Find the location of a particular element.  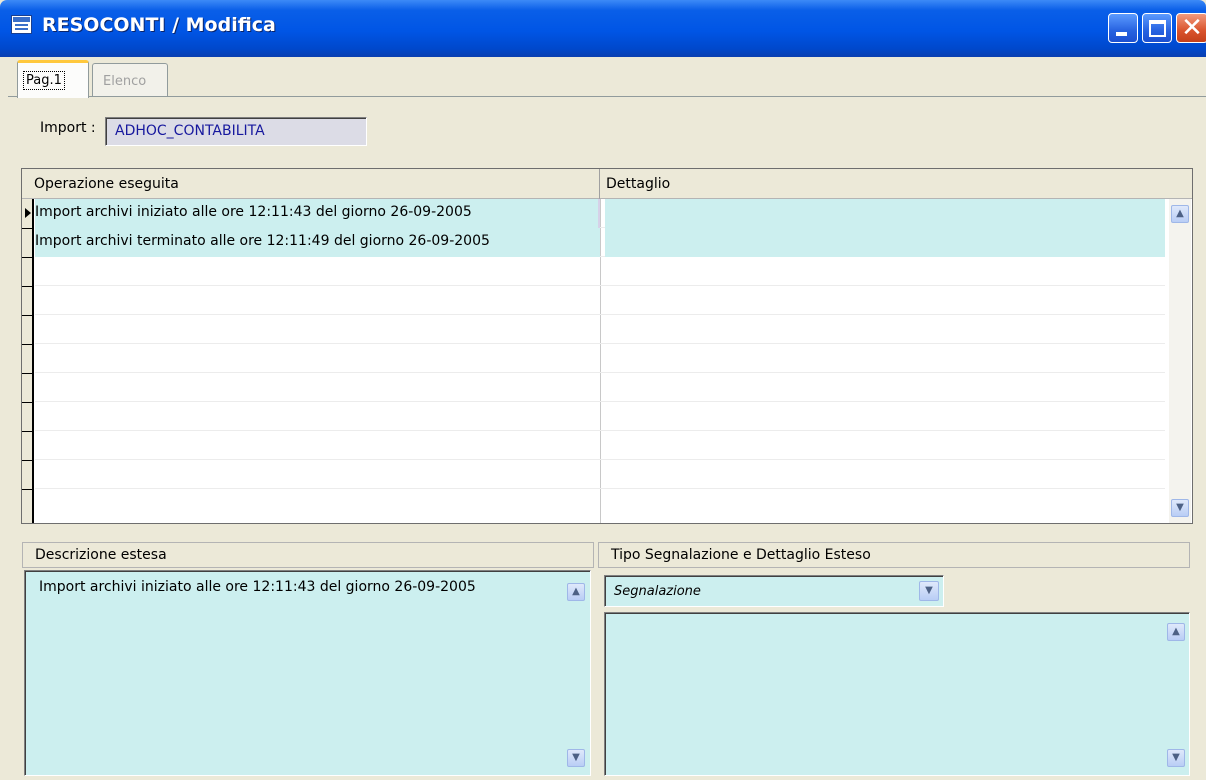

column-header-dettaglio: Dettaglio is located at coordinates (896, 184).